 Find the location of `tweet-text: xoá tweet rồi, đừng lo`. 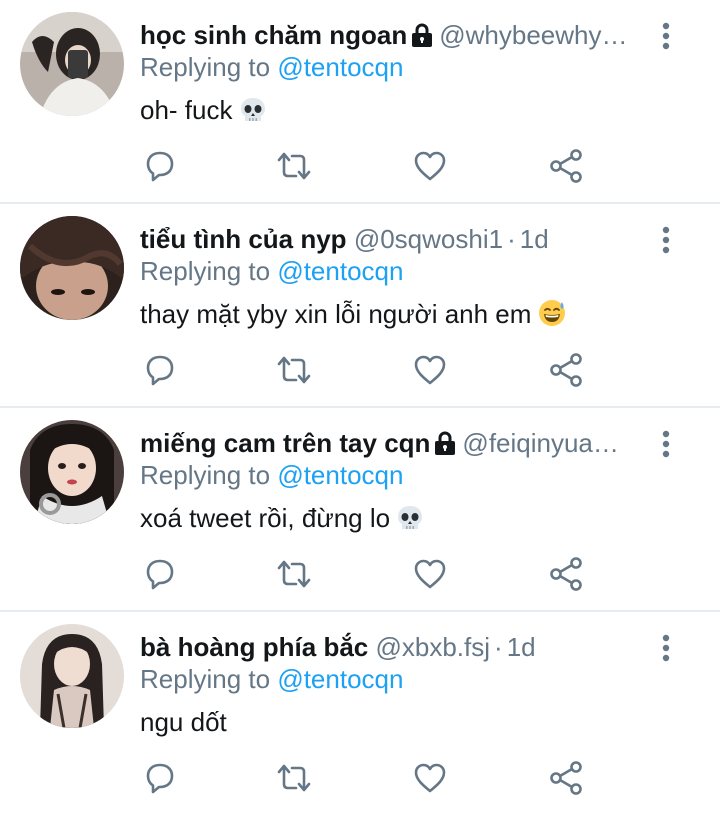

tweet-text: xoá tweet rồi, đừng lo is located at coordinates (282, 520).